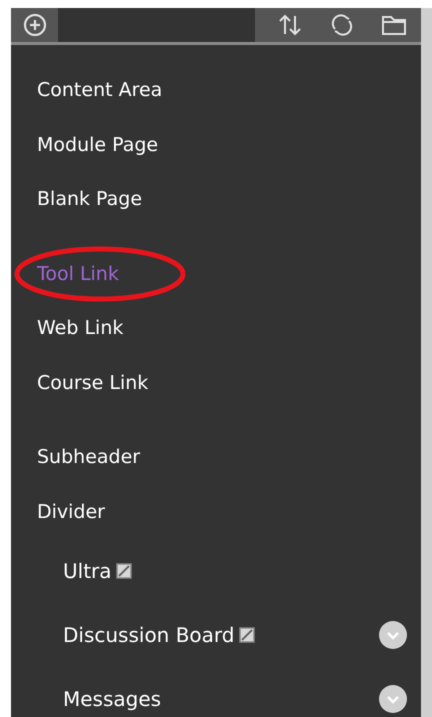 The width and height of the screenshot is (432, 717). What do you see at coordinates (342, 25) in the screenshot?
I see `refresh-icon` at bounding box center [342, 25].